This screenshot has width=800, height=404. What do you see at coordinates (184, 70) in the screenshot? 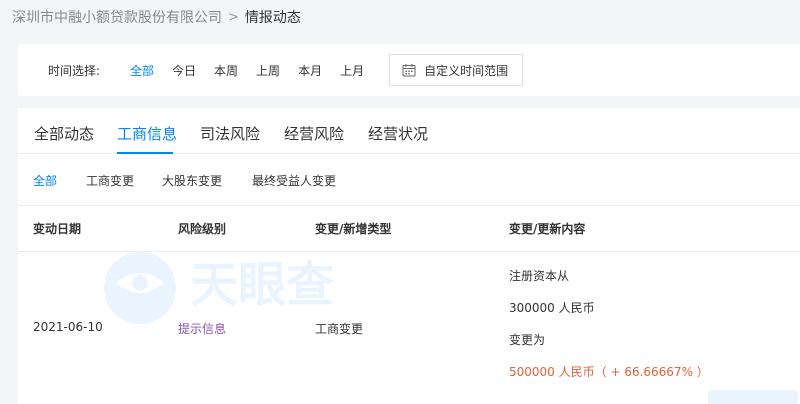
I see `time-option-today: 今日` at bounding box center [184, 70].